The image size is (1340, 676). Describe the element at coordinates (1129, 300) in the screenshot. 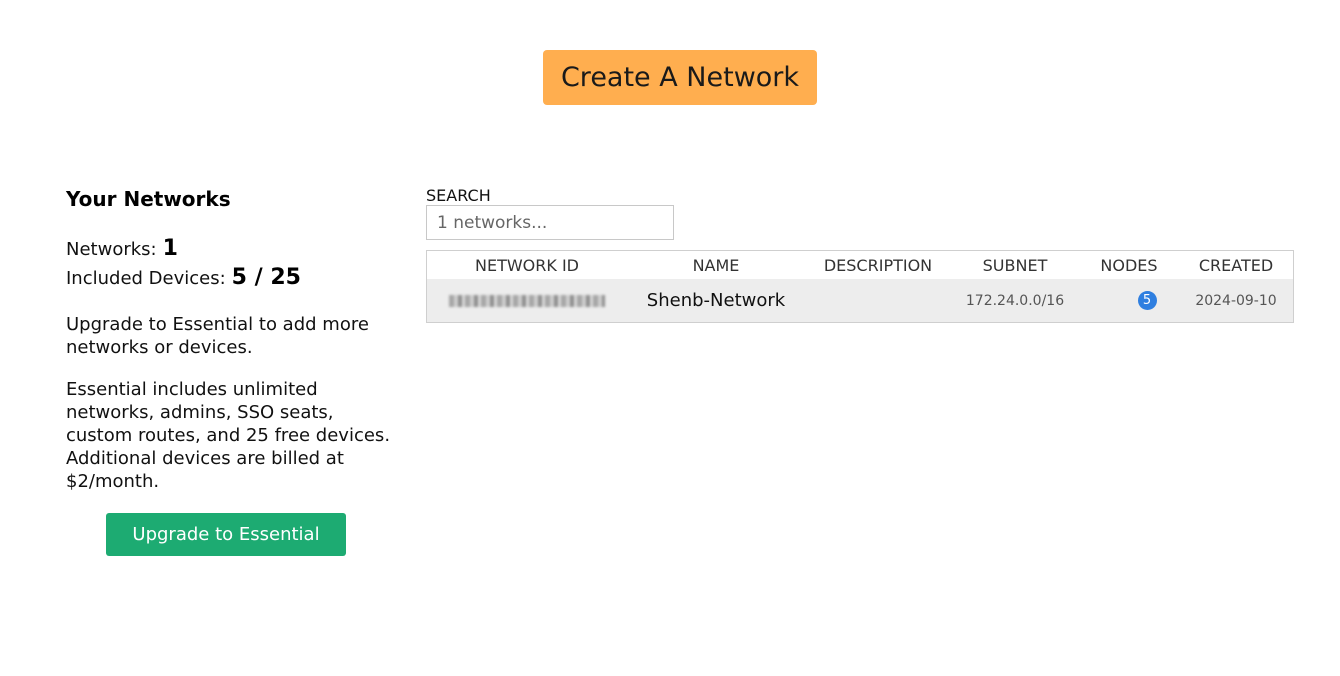

I see `nodes-cell: 5` at that location.